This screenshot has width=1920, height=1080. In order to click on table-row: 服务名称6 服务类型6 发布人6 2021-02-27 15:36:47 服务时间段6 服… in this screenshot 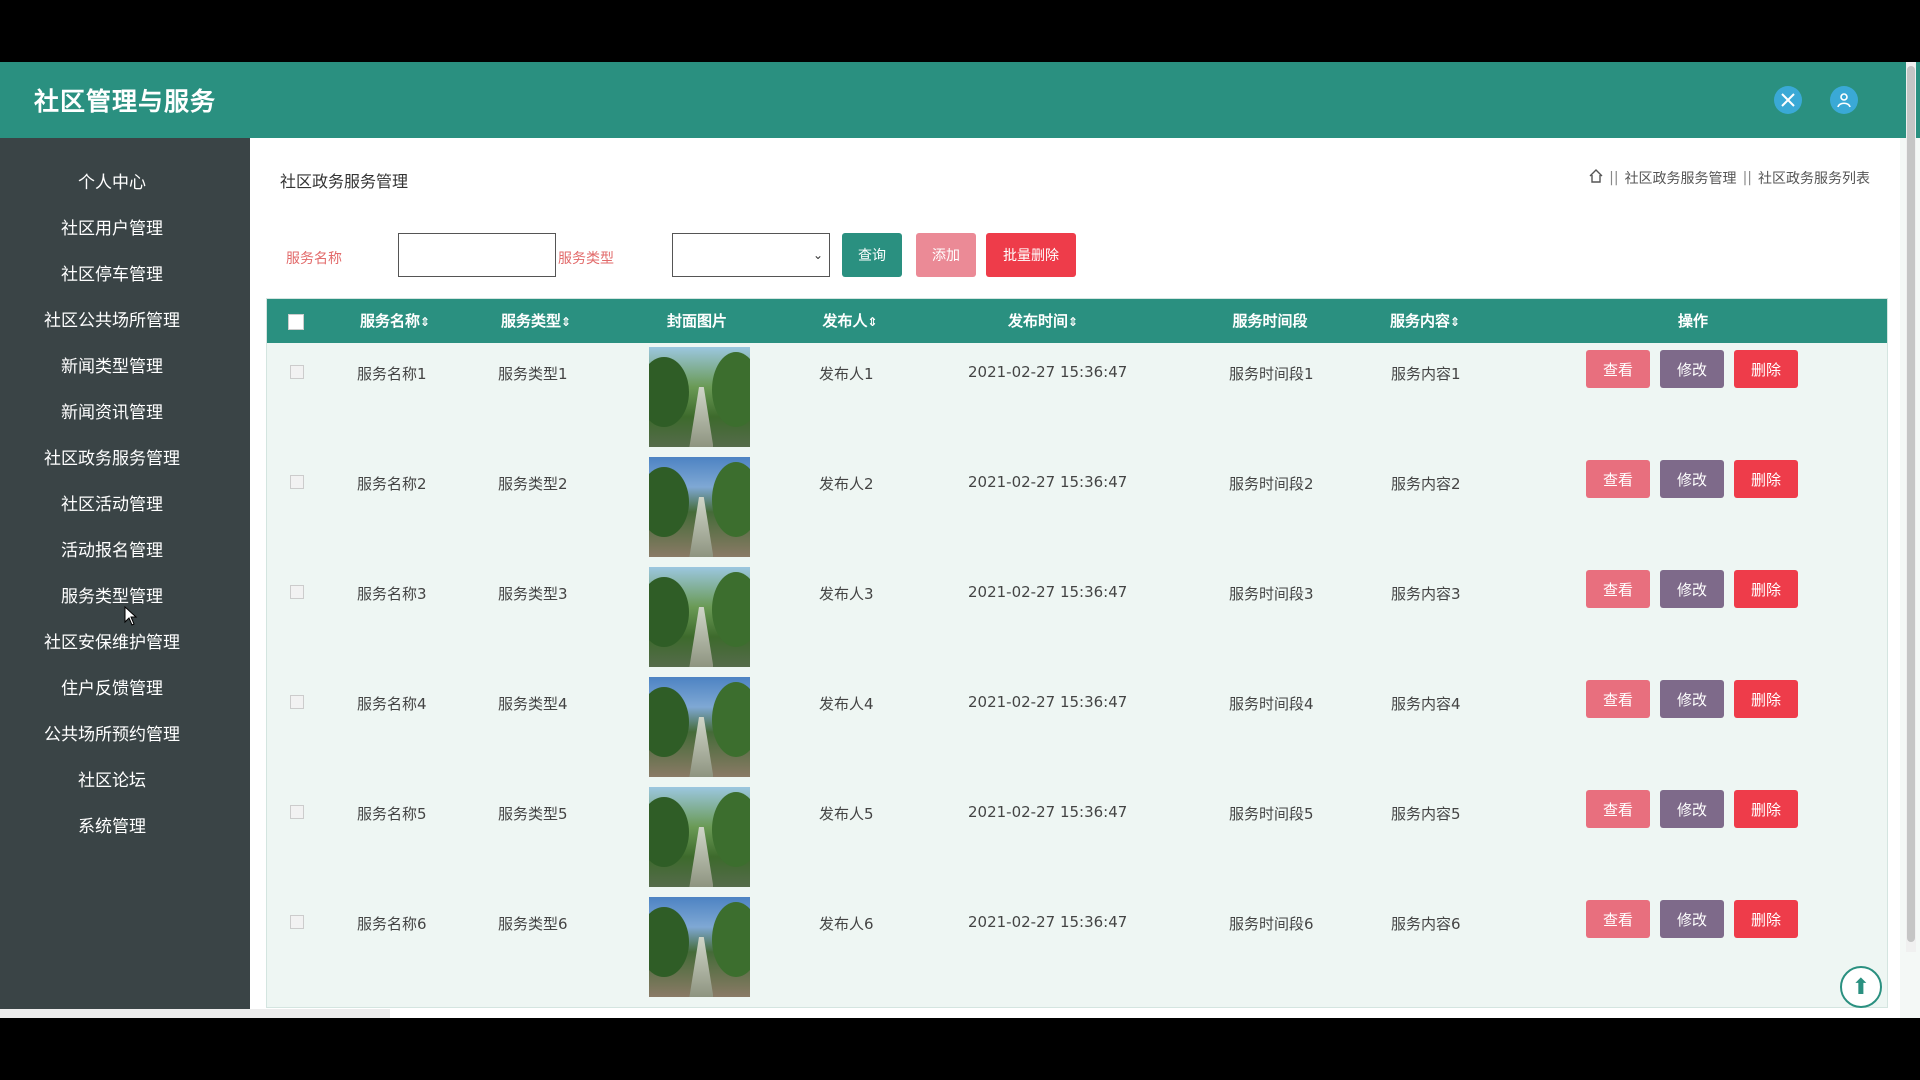, I will do `click(1077, 948)`.